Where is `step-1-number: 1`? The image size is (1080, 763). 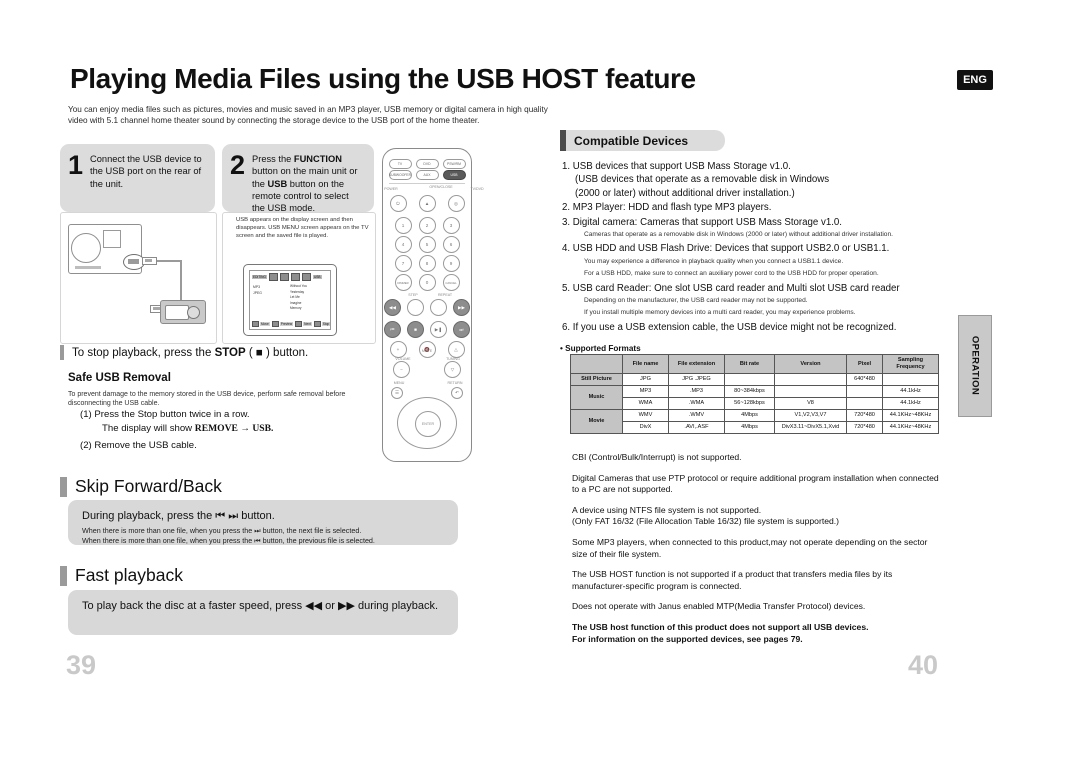
step-1-number: 1 is located at coordinates (76, 165).